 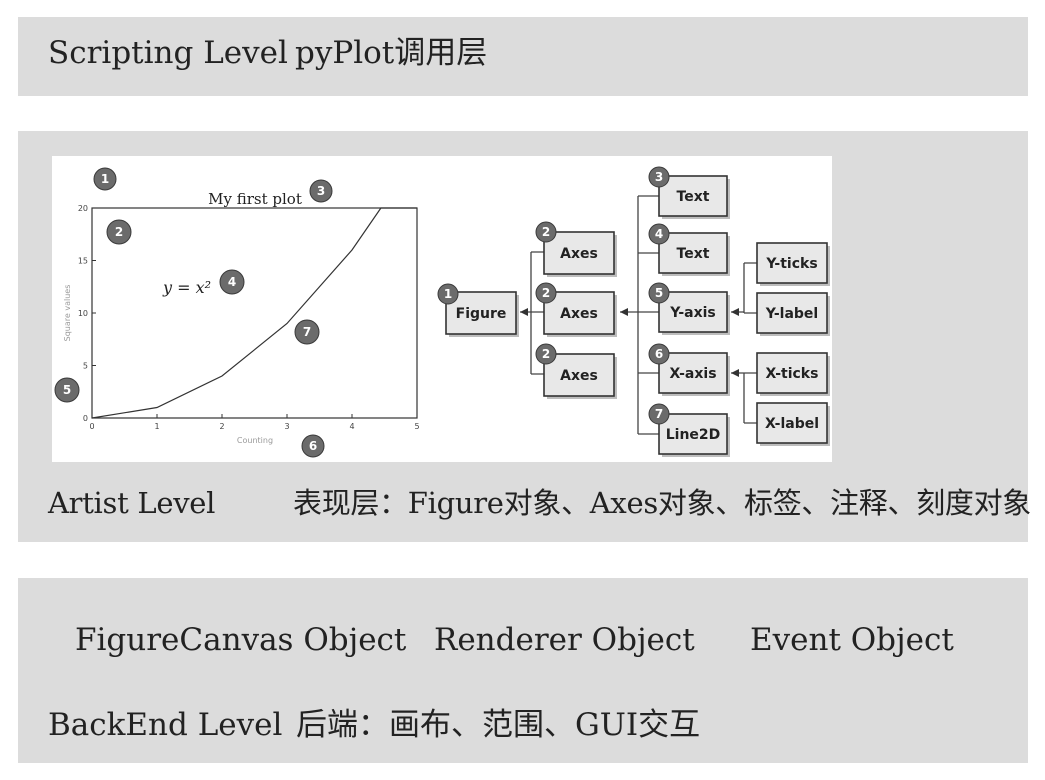 I want to click on backend-object-figurecanvas: FigureCanvas Object, so click(x=241, y=640).